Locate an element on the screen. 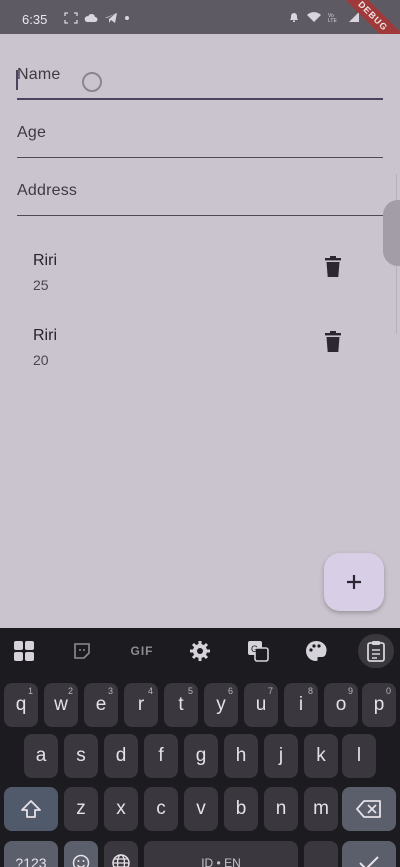  key-label: l is located at coordinates (359, 755).